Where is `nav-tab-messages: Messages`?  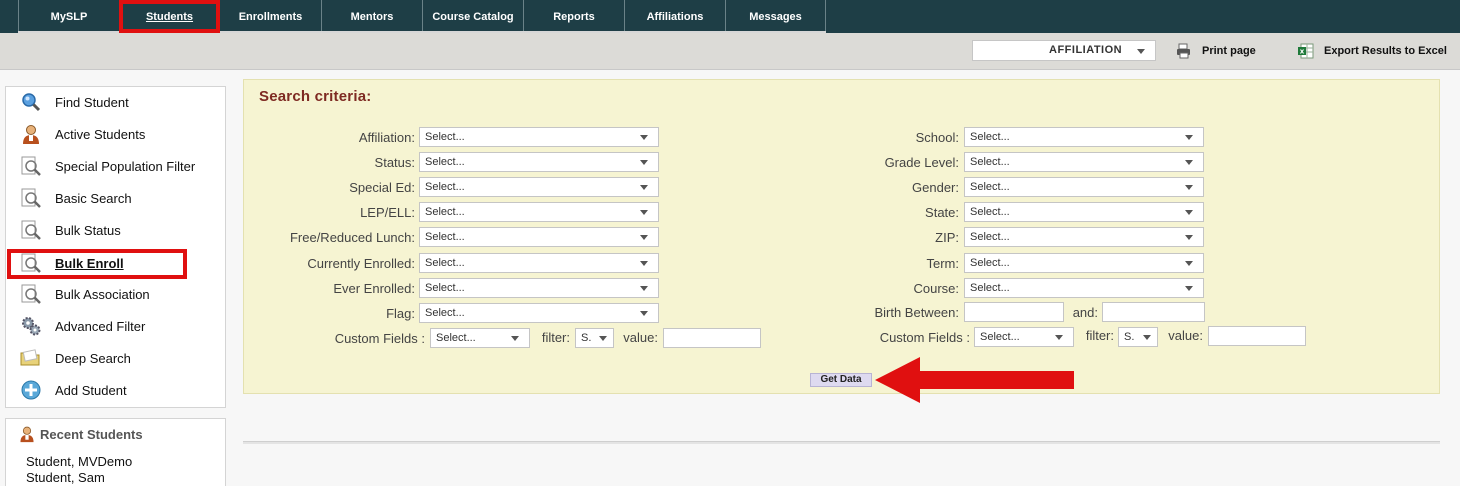
nav-tab-messages: Messages is located at coordinates (776, 16).